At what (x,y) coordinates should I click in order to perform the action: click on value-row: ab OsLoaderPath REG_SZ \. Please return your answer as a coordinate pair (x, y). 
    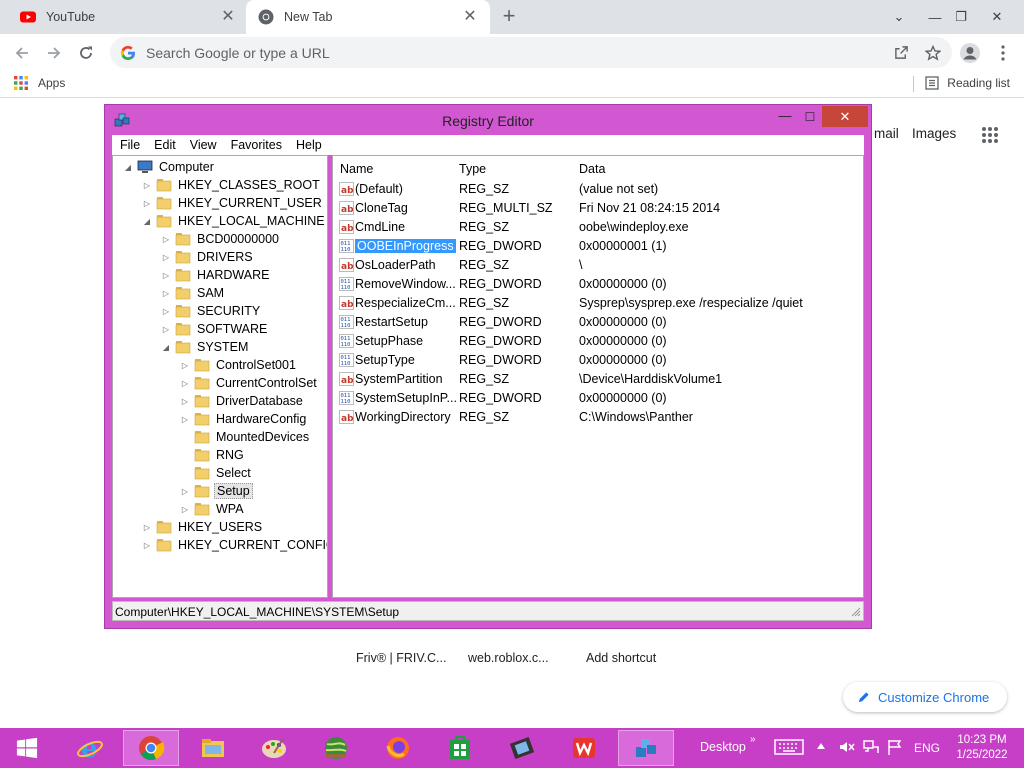
    Looking at the image, I should click on (598, 265).